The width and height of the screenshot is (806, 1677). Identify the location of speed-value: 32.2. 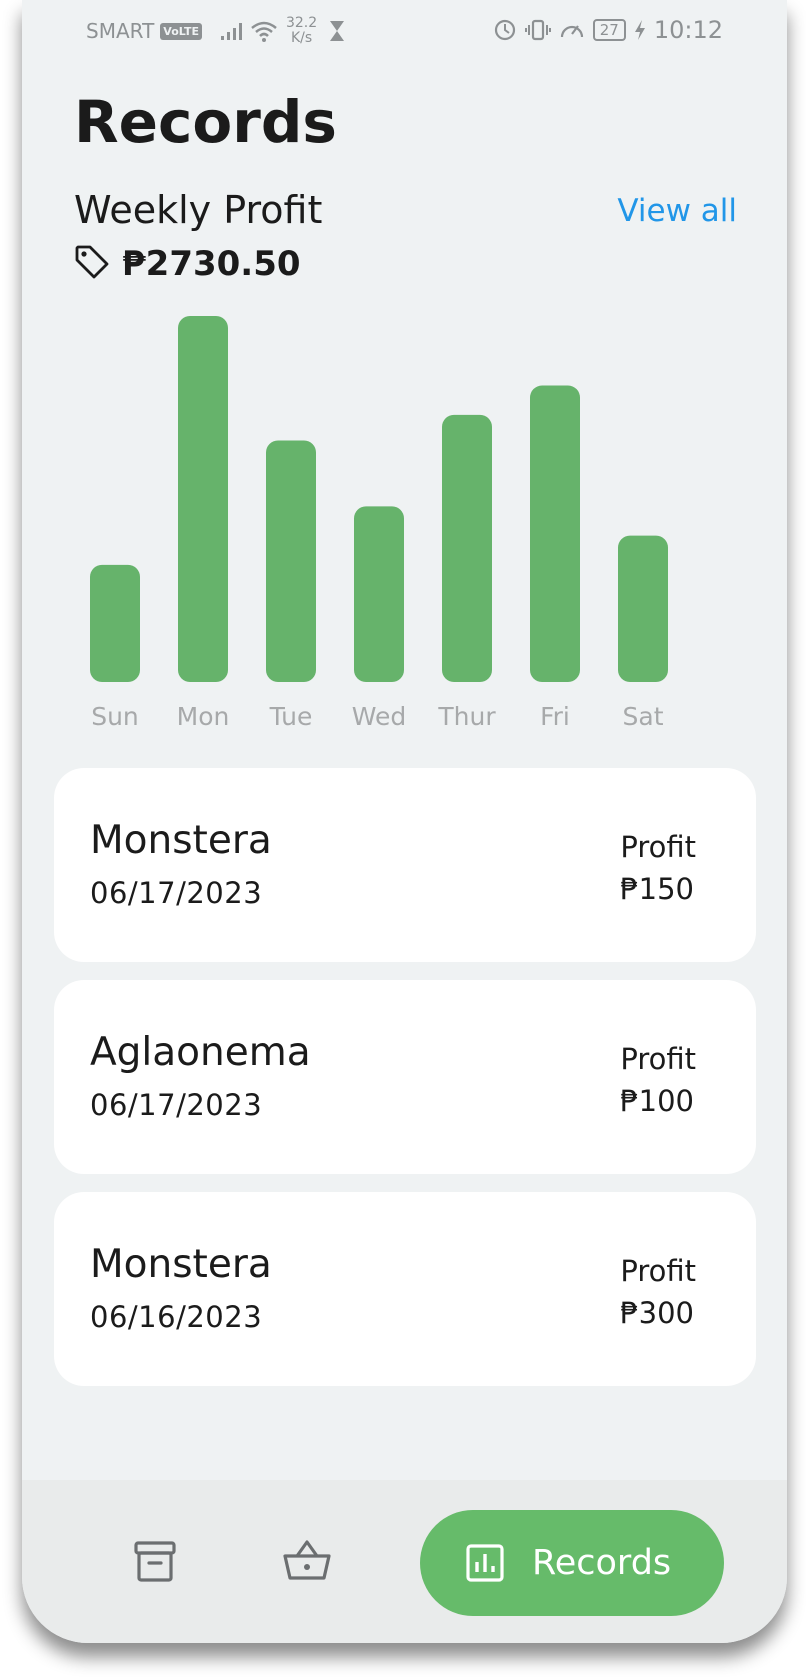
(301, 23).